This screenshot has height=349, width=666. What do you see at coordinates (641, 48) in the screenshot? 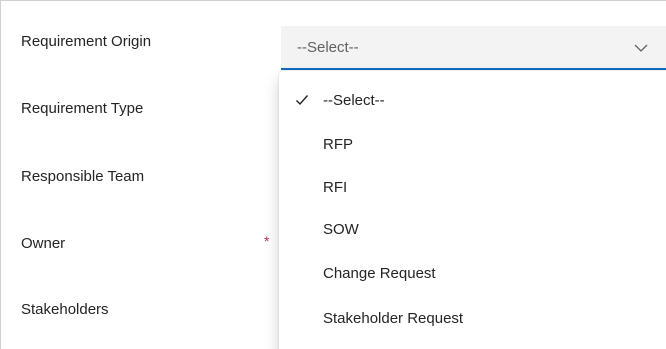
I see `chevron-down-icon` at bounding box center [641, 48].